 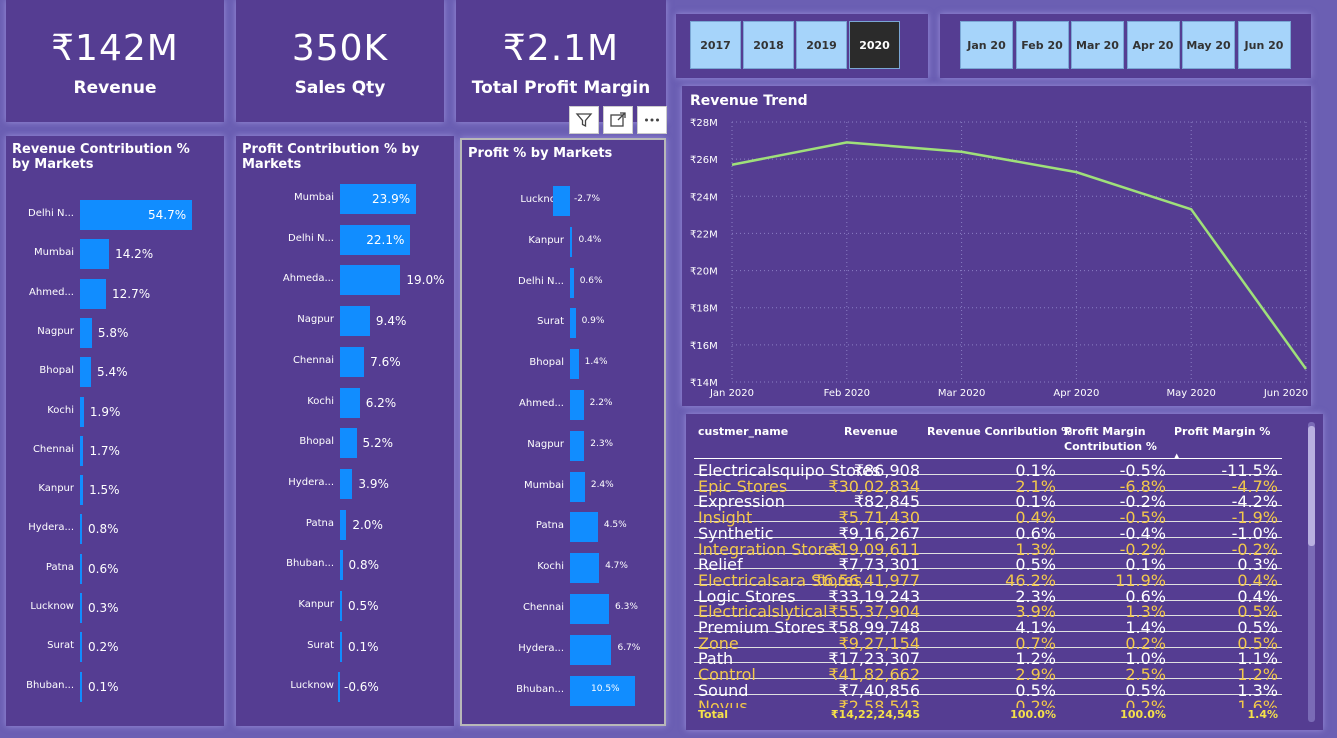 What do you see at coordinates (115, 490) in the screenshot?
I see `bar-row: Kanpur 1.5%` at bounding box center [115, 490].